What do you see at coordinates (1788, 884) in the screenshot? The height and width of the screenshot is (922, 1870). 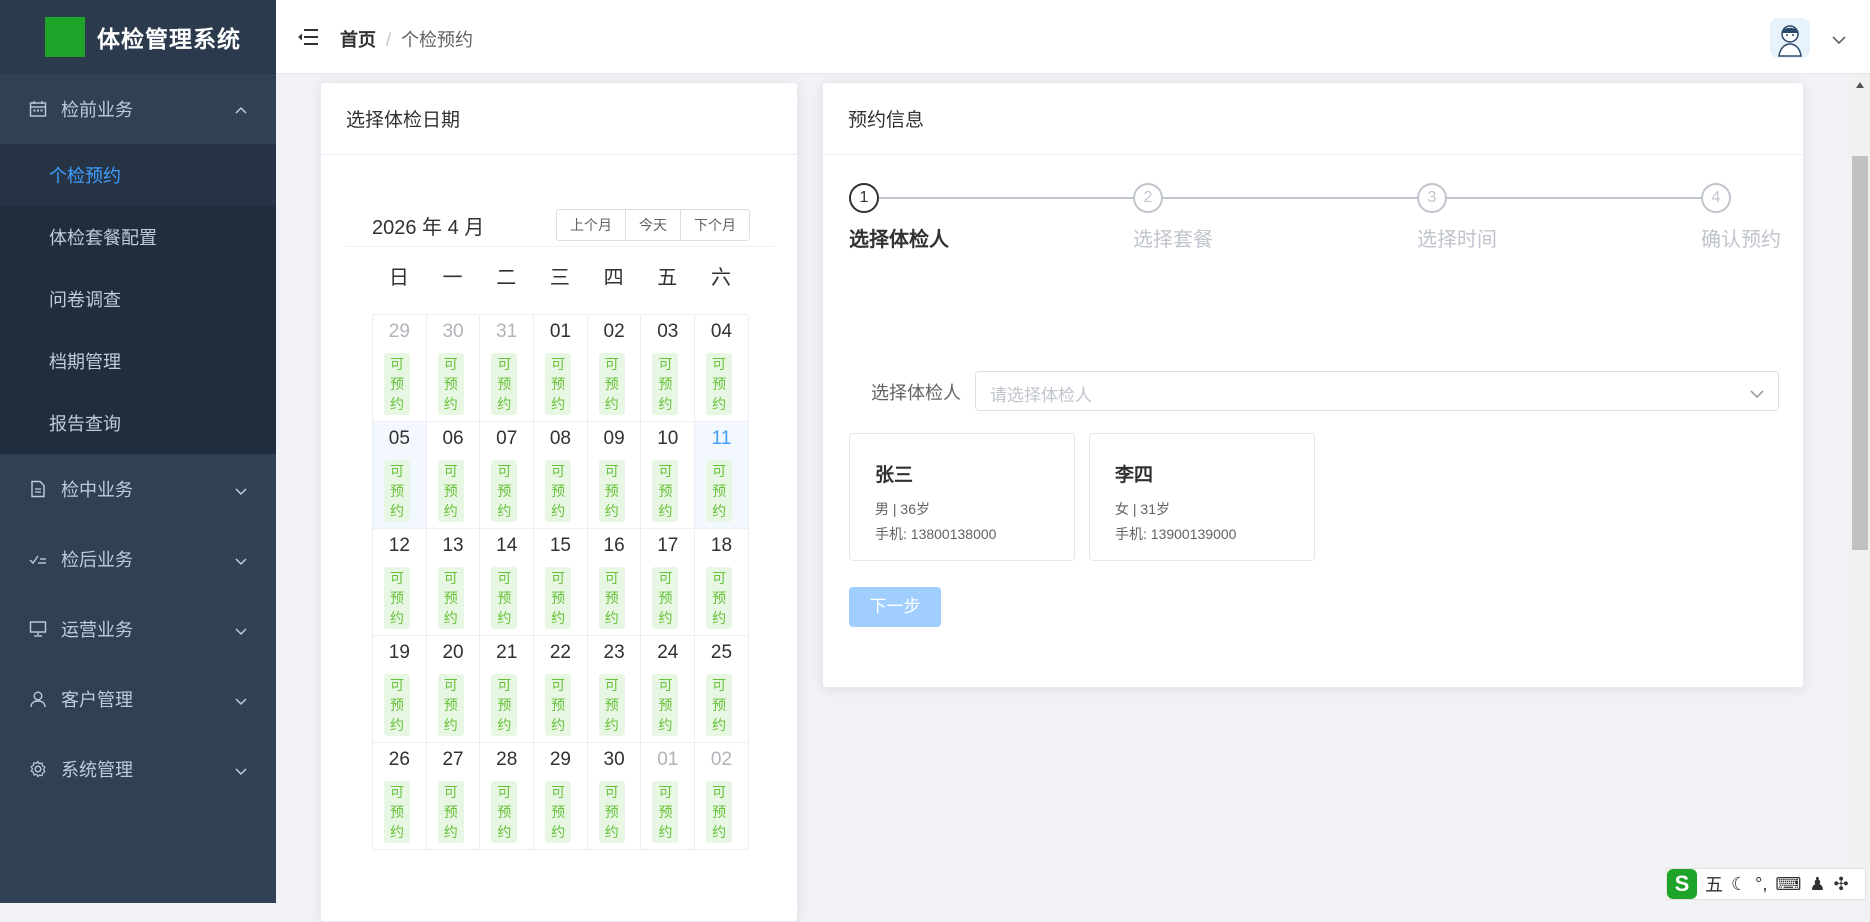 I see `keyboard-icon: ⌨` at bounding box center [1788, 884].